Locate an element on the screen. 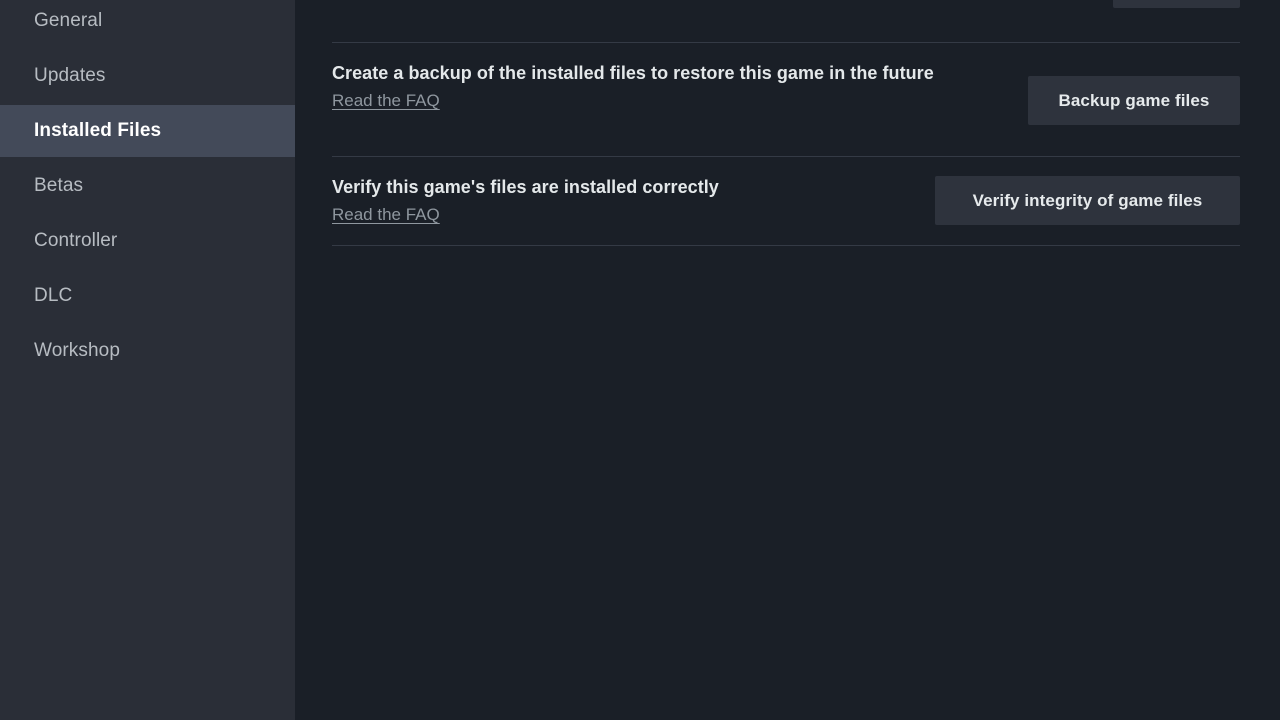 The height and width of the screenshot is (720, 1280). offscreen-action-button is located at coordinates (1176, 4).